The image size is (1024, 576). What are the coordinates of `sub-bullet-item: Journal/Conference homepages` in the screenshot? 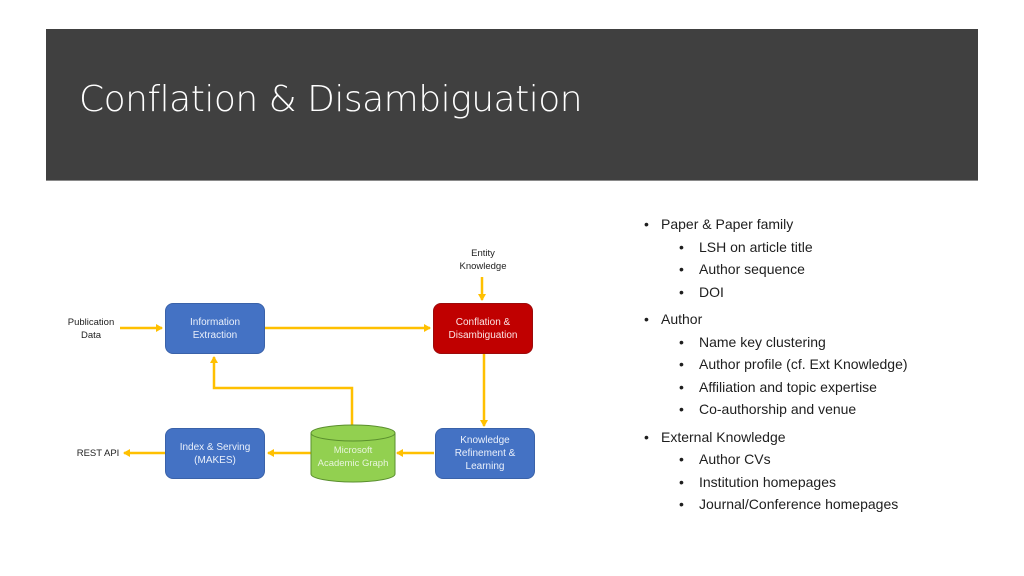 It's located at (776, 504).